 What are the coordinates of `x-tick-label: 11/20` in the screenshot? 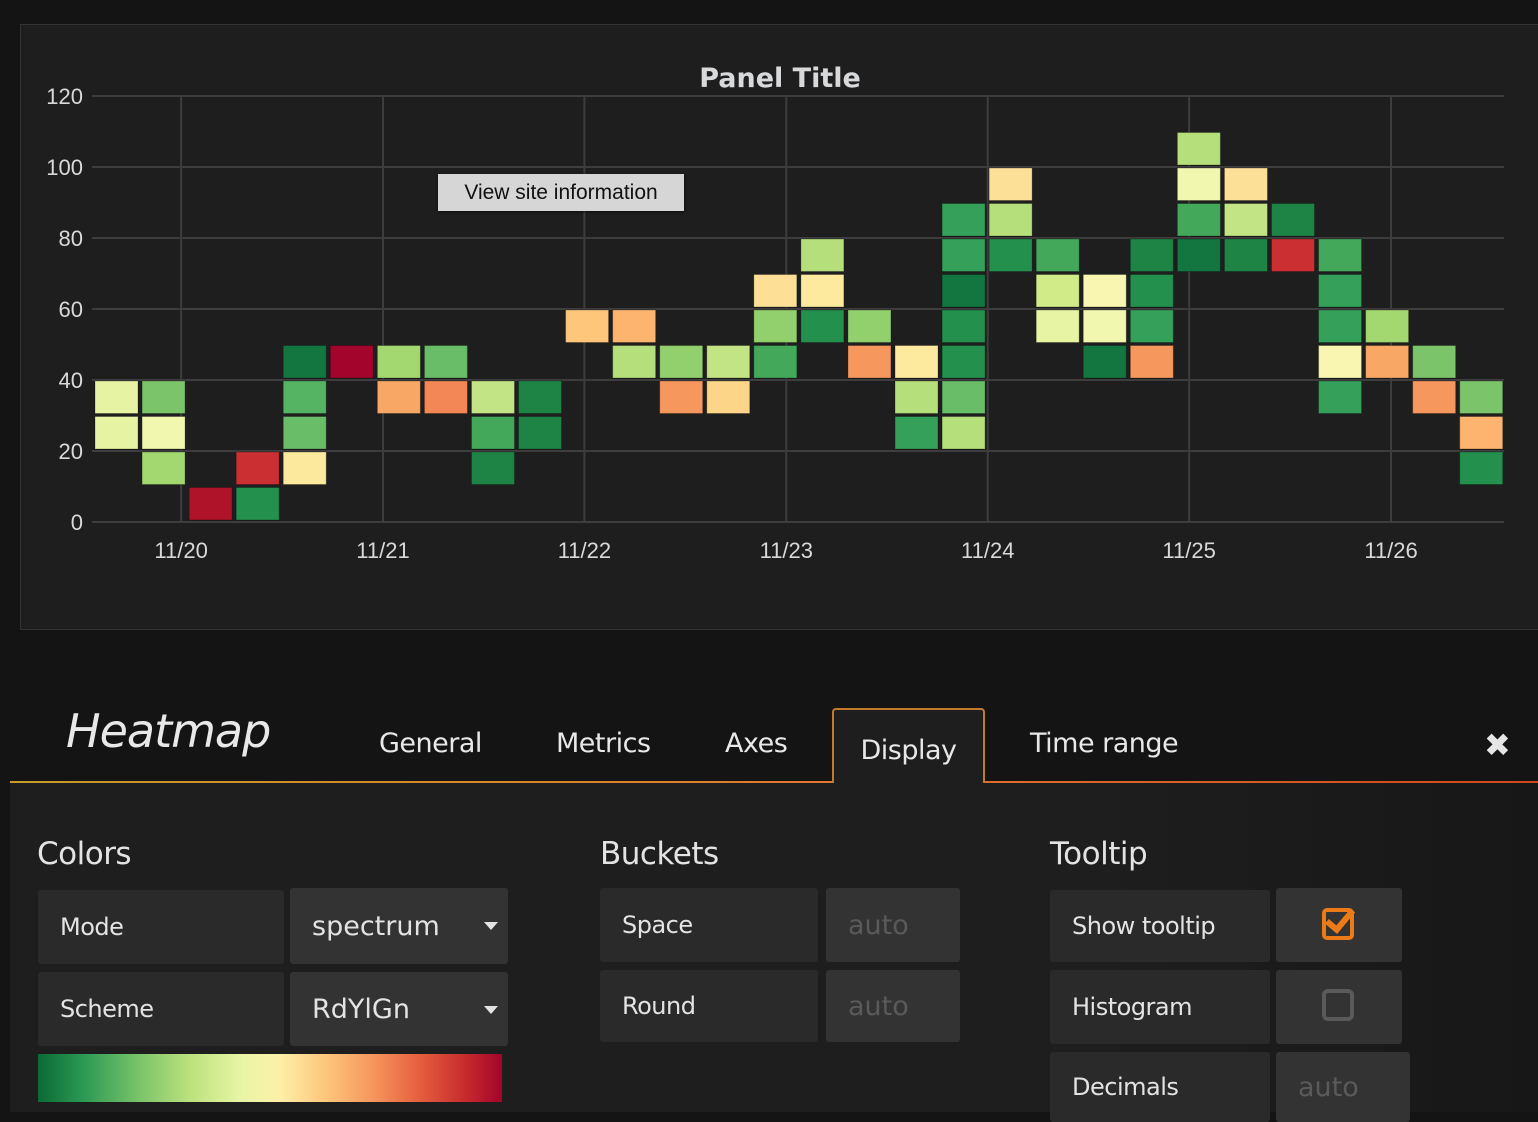 It's located at (180, 550).